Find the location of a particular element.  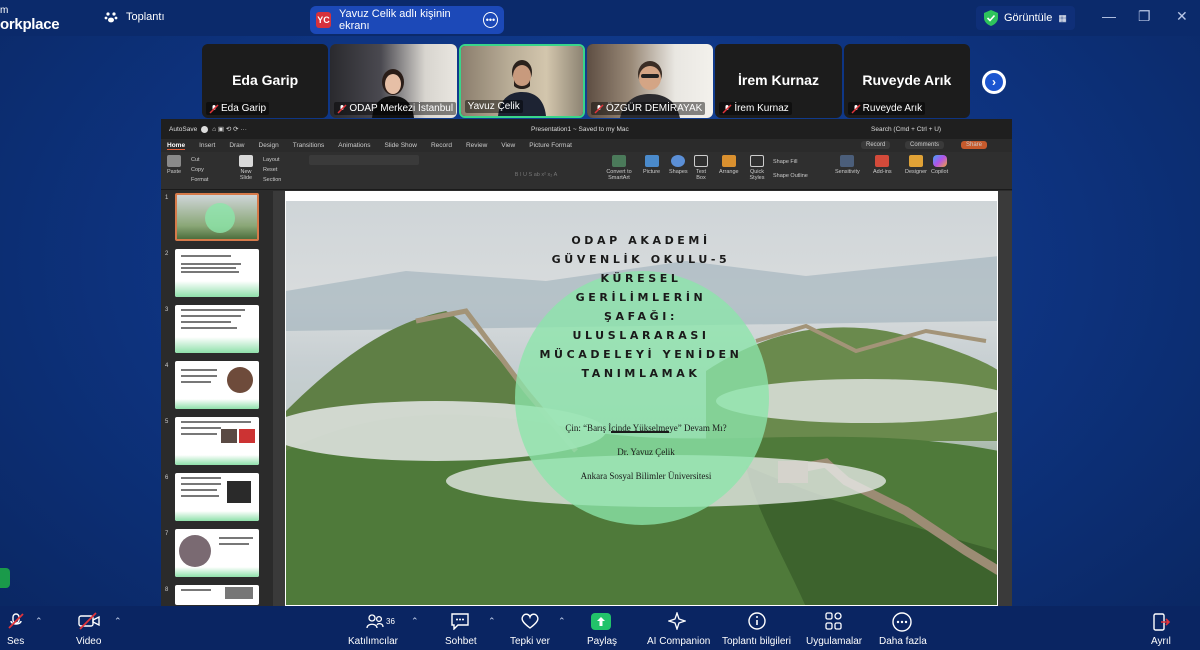

chat-chevron-icon: ⌃ is located at coordinates (492, 621).